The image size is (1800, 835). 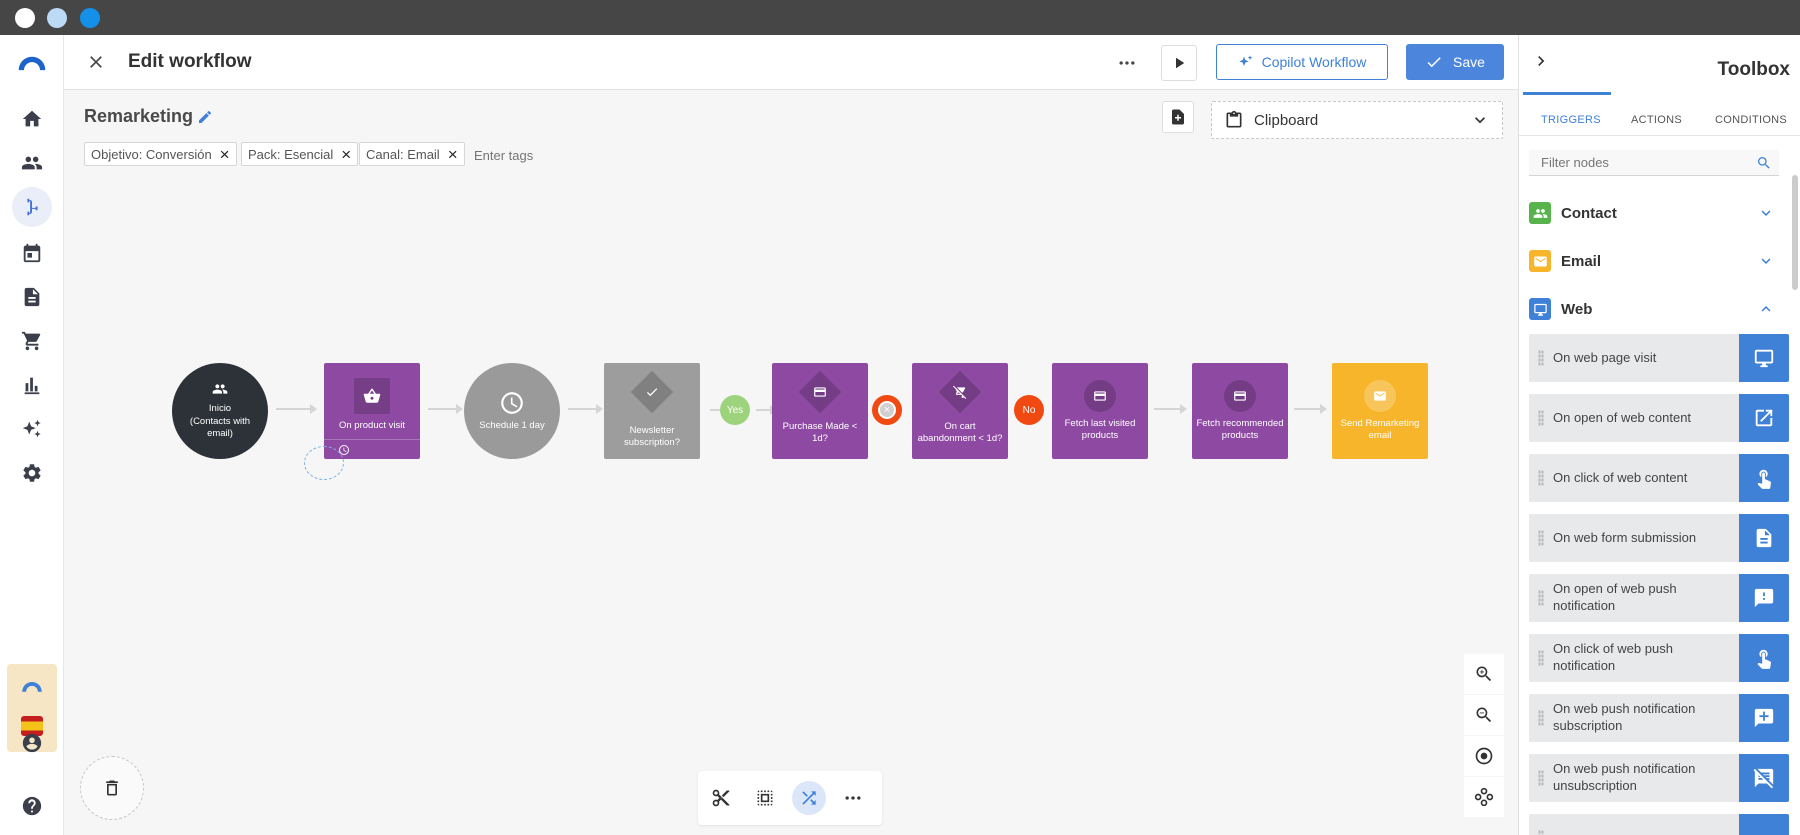 What do you see at coordinates (534, 155) in the screenshot?
I see `tags-input` at bounding box center [534, 155].